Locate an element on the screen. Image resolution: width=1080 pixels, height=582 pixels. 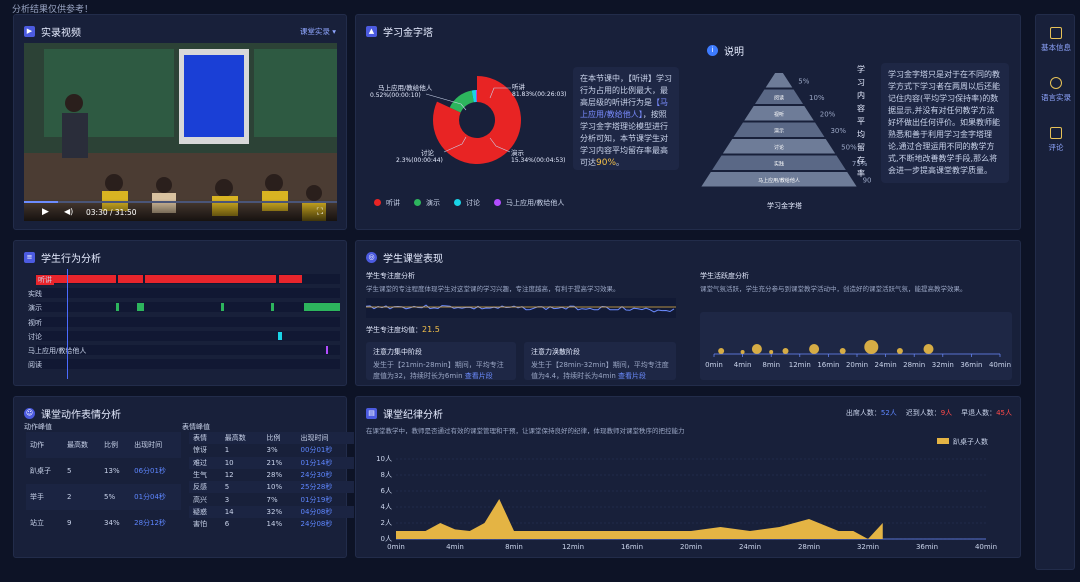
behavior-row-label: 实践 is located at coordinates (35, 294).